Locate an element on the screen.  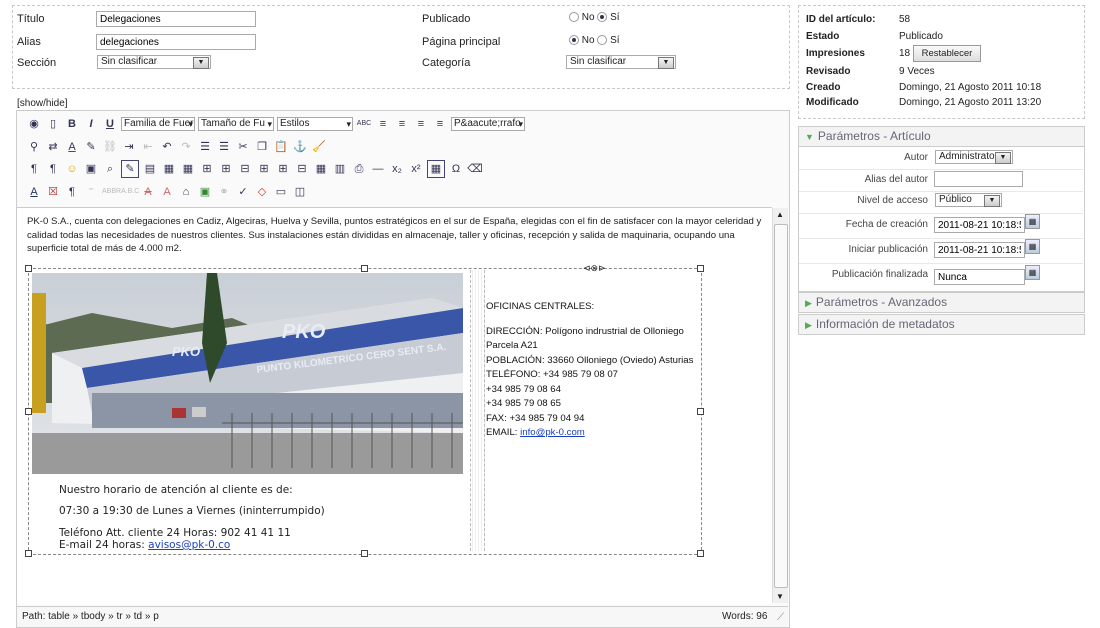
spellchecker-icon: ✓ is located at coordinates (243, 192).